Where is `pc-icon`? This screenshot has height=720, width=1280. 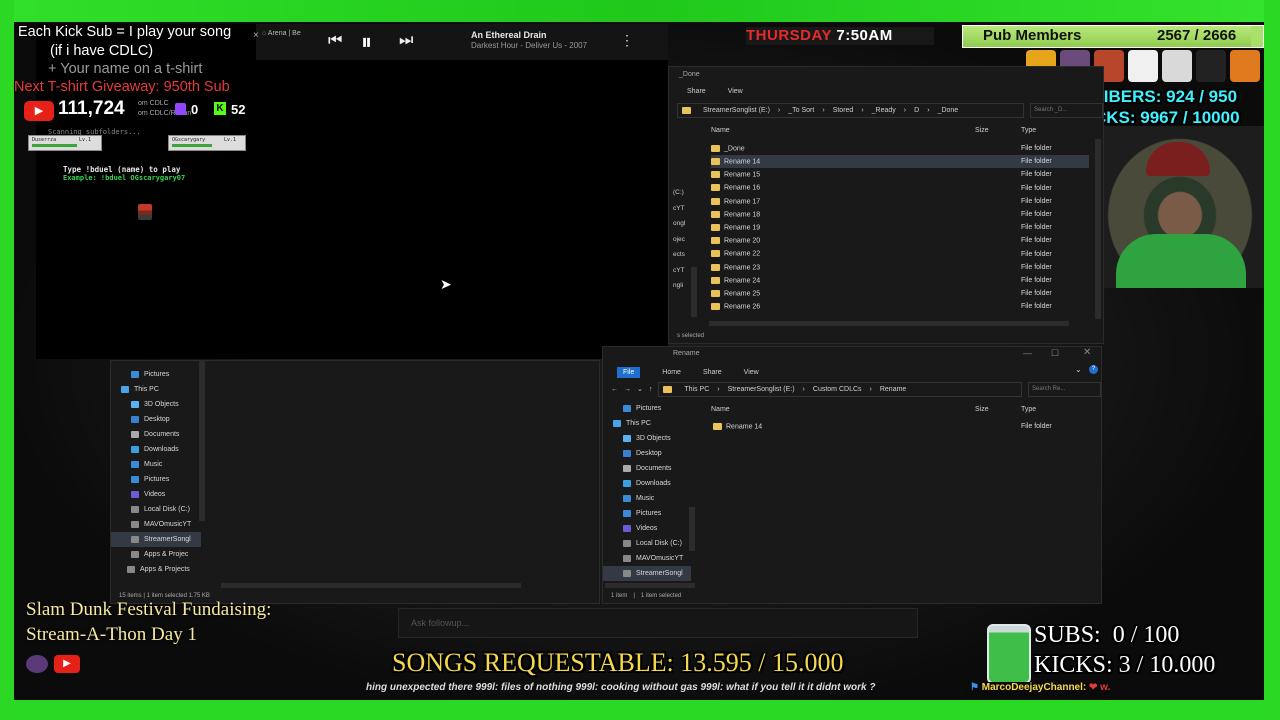
pc-icon is located at coordinates (617, 423).